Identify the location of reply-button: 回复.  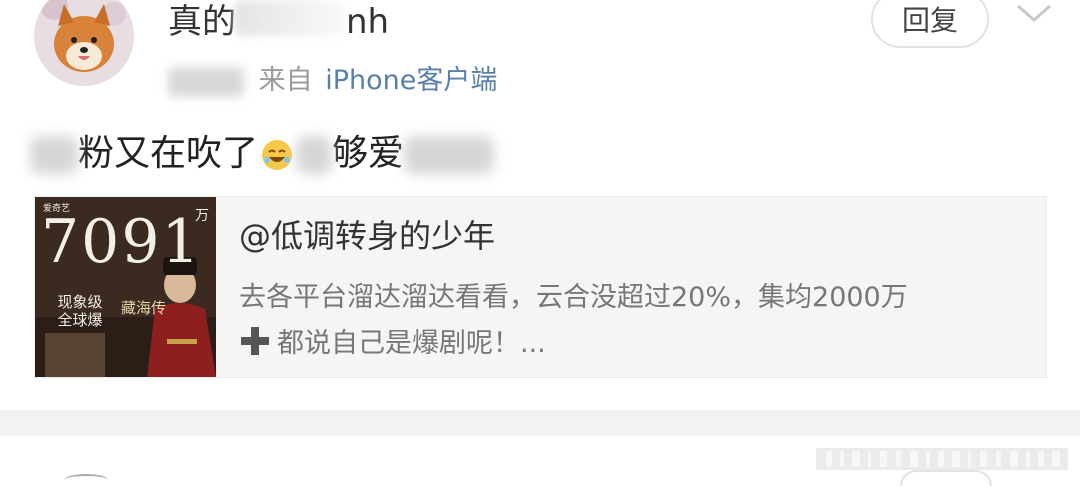
(930, 24).